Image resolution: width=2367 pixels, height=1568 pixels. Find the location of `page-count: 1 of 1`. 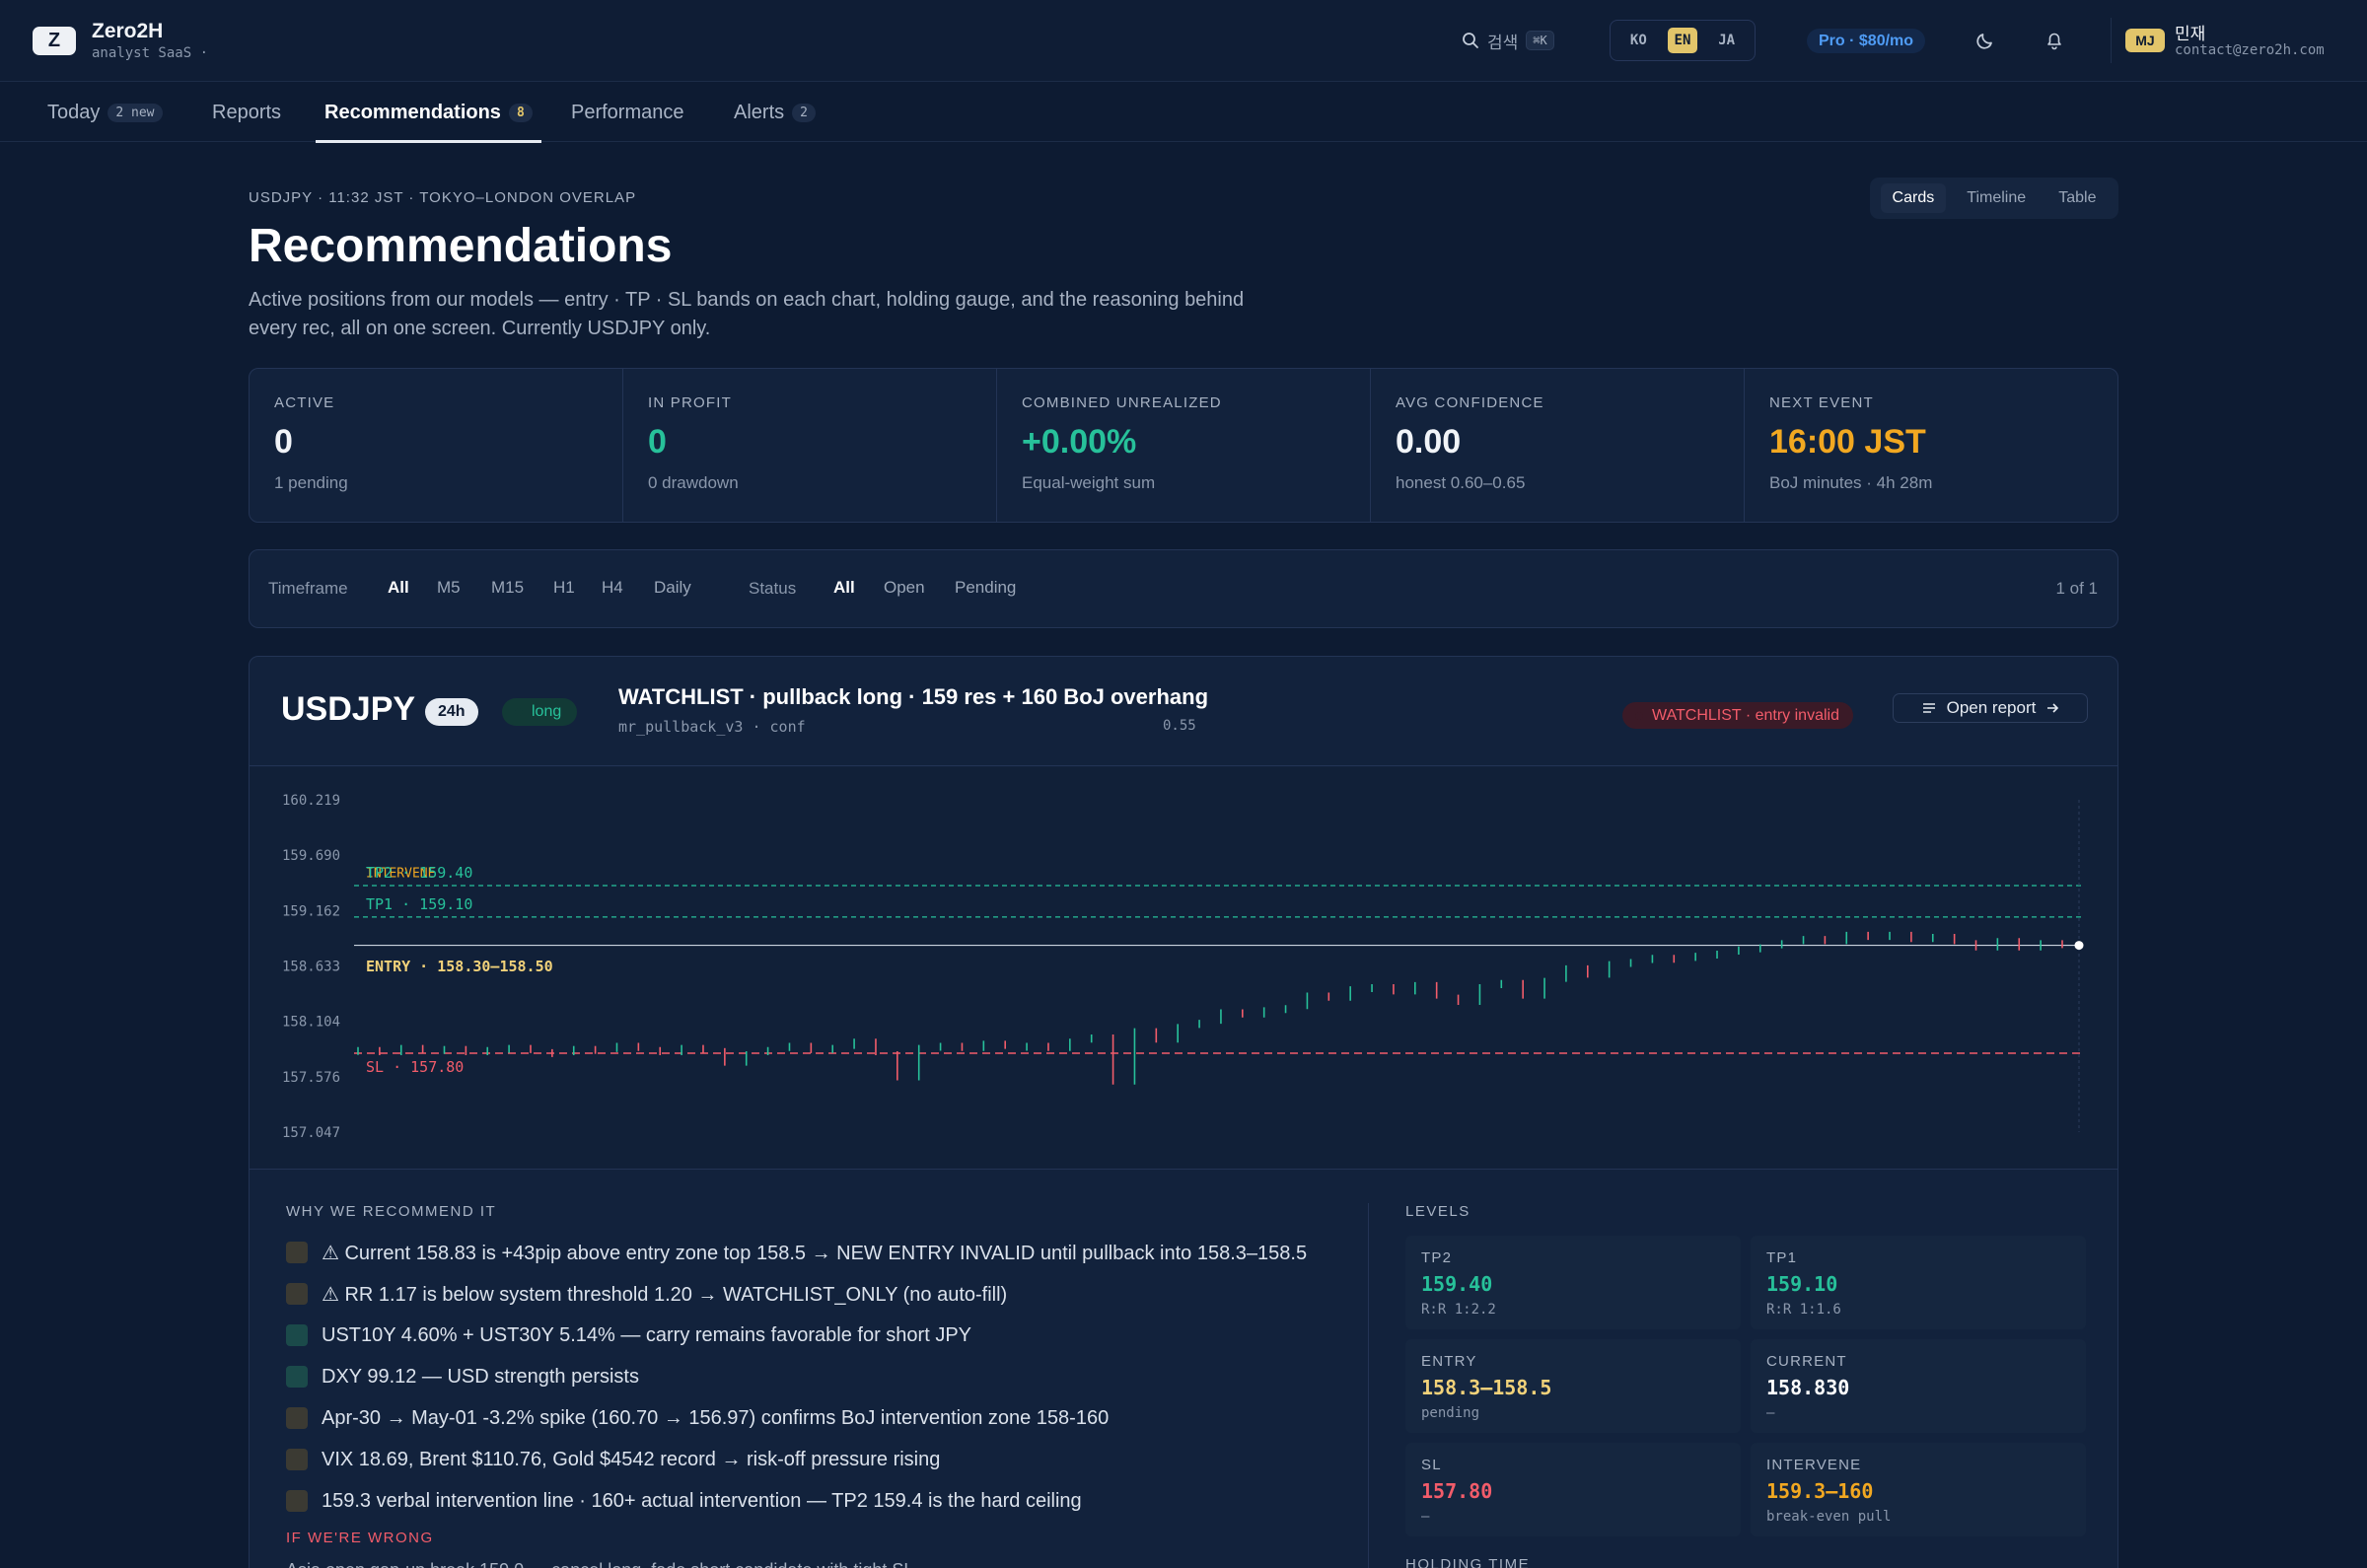

page-count: 1 of 1 is located at coordinates (2076, 588).